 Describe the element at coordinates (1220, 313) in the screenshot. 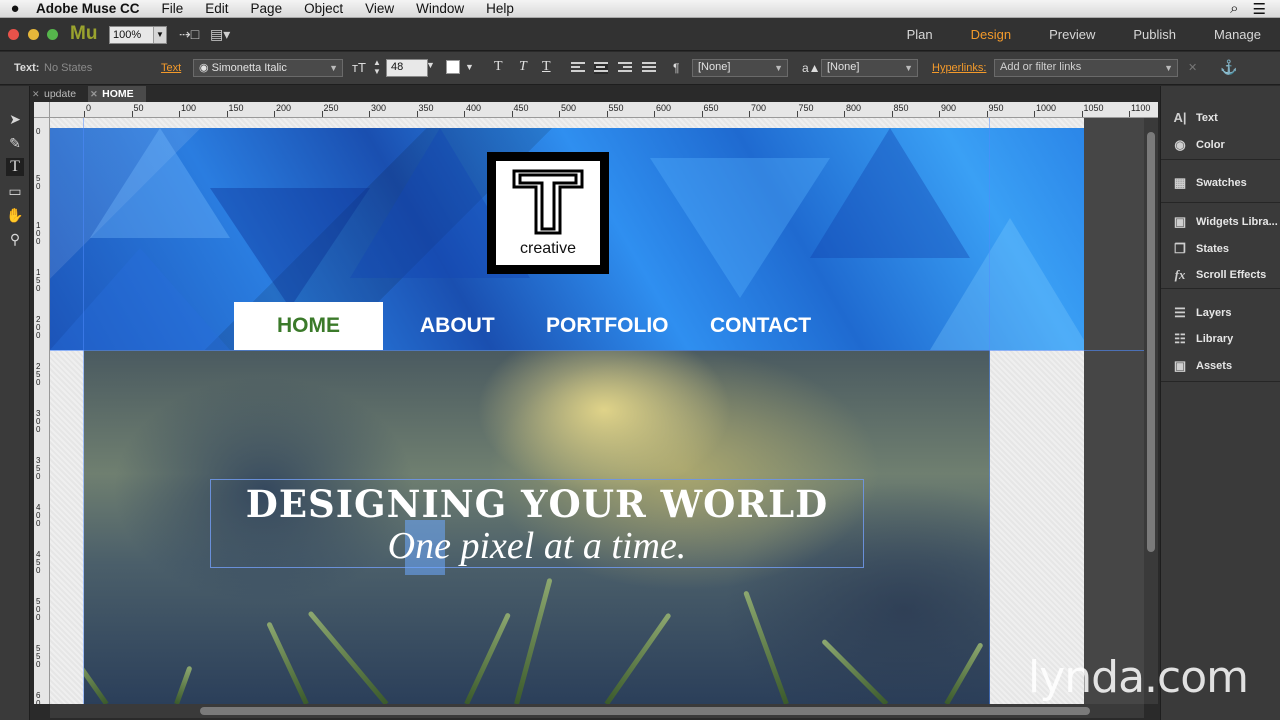

I see `panel-item-layers: ☰ Layers` at that location.